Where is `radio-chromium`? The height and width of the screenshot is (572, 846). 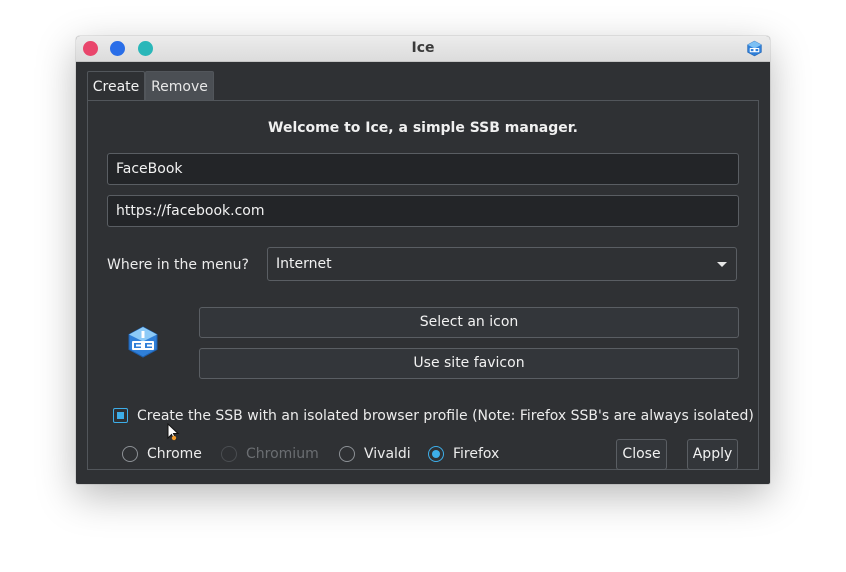 radio-chromium is located at coordinates (229, 454).